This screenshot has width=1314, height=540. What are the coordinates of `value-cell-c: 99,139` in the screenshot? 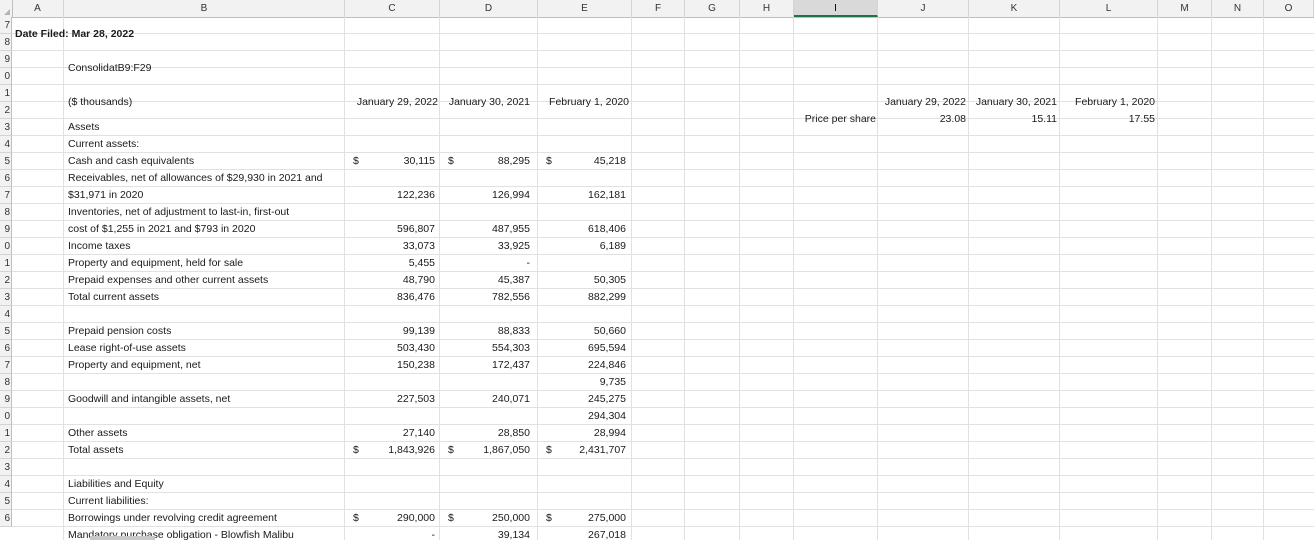 It's located at (392, 331).